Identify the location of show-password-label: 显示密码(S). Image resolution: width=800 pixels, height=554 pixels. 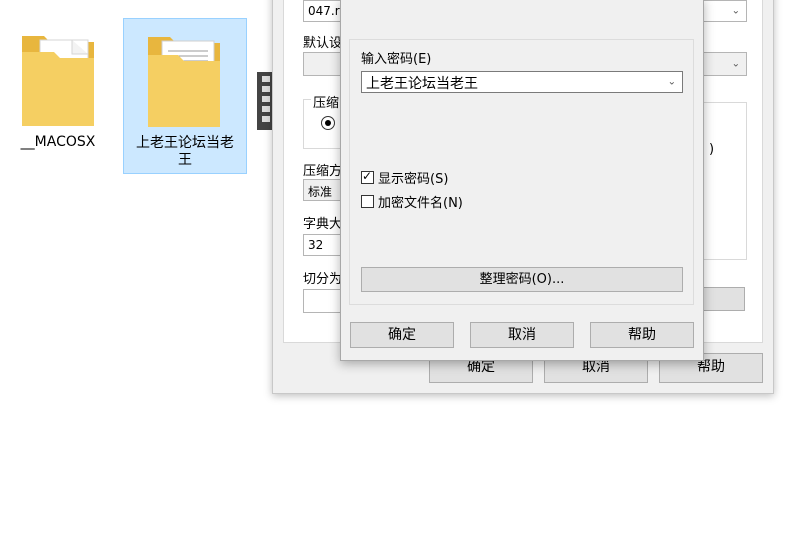
(413, 179).